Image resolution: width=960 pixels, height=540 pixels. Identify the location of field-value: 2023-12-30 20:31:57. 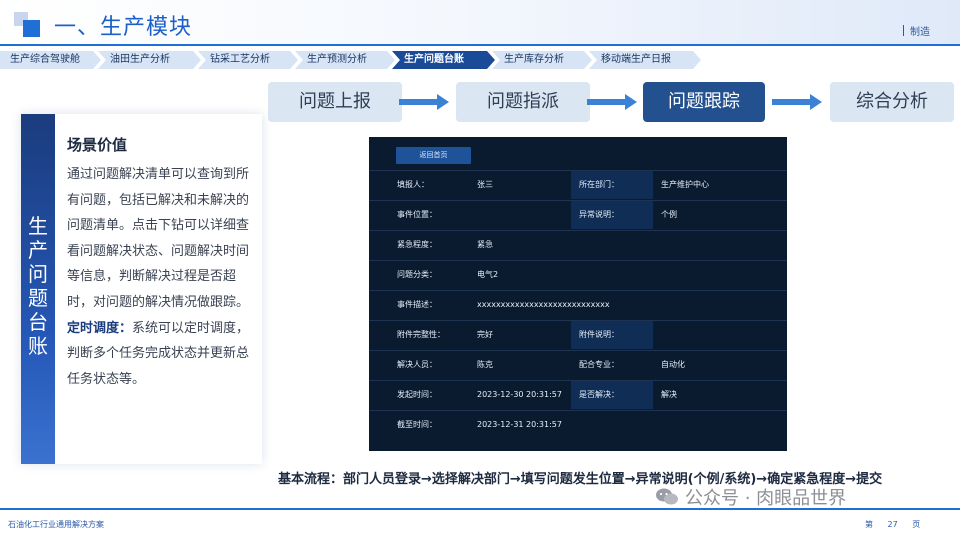
(519, 394).